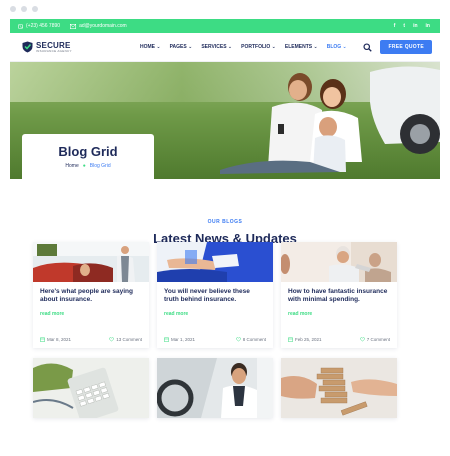 The width and height of the screenshot is (450, 456). Describe the element at coordinates (179, 339) in the screenshot. I see `post-date: Mar 1, 2021` at that location.